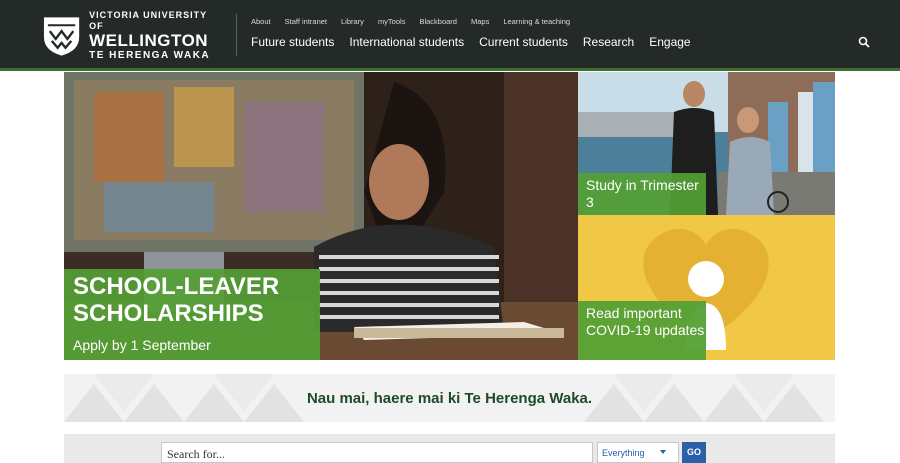 The width and height of the screenshot is (900, 463). Describe the element at coordinates (148, 20) in the screenshot. I see `logo-line1: VICTORIA UNIVERSITY OF` at that location.